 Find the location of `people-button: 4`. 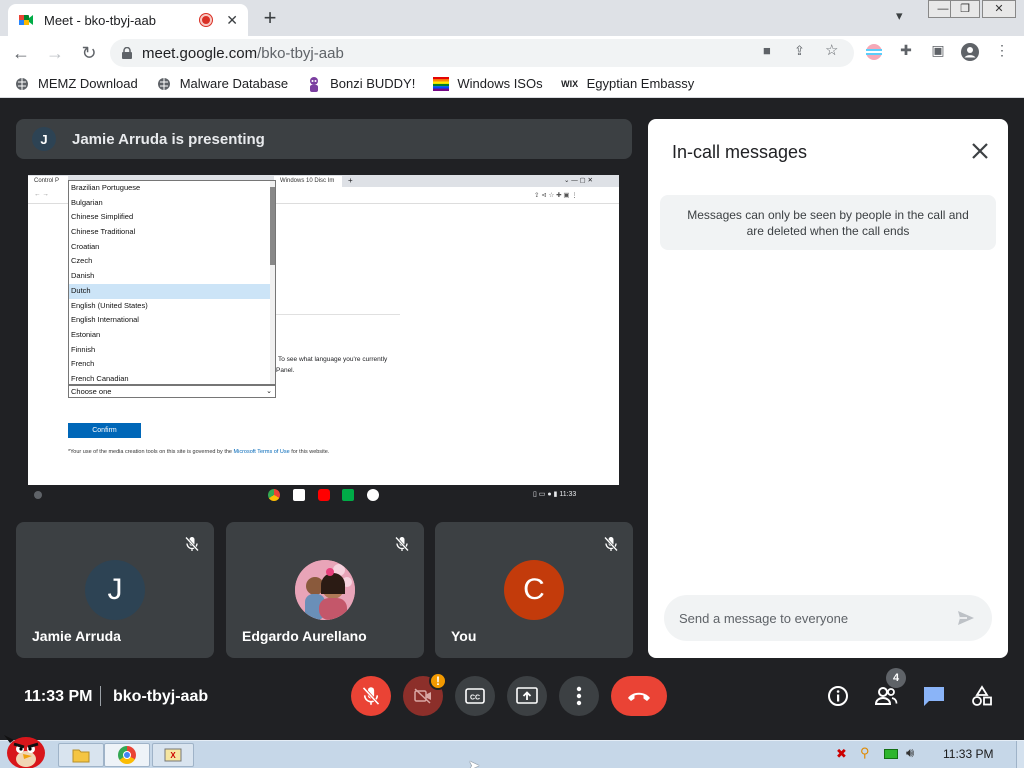

people-button: 4 is located at coordinates (890, 688).